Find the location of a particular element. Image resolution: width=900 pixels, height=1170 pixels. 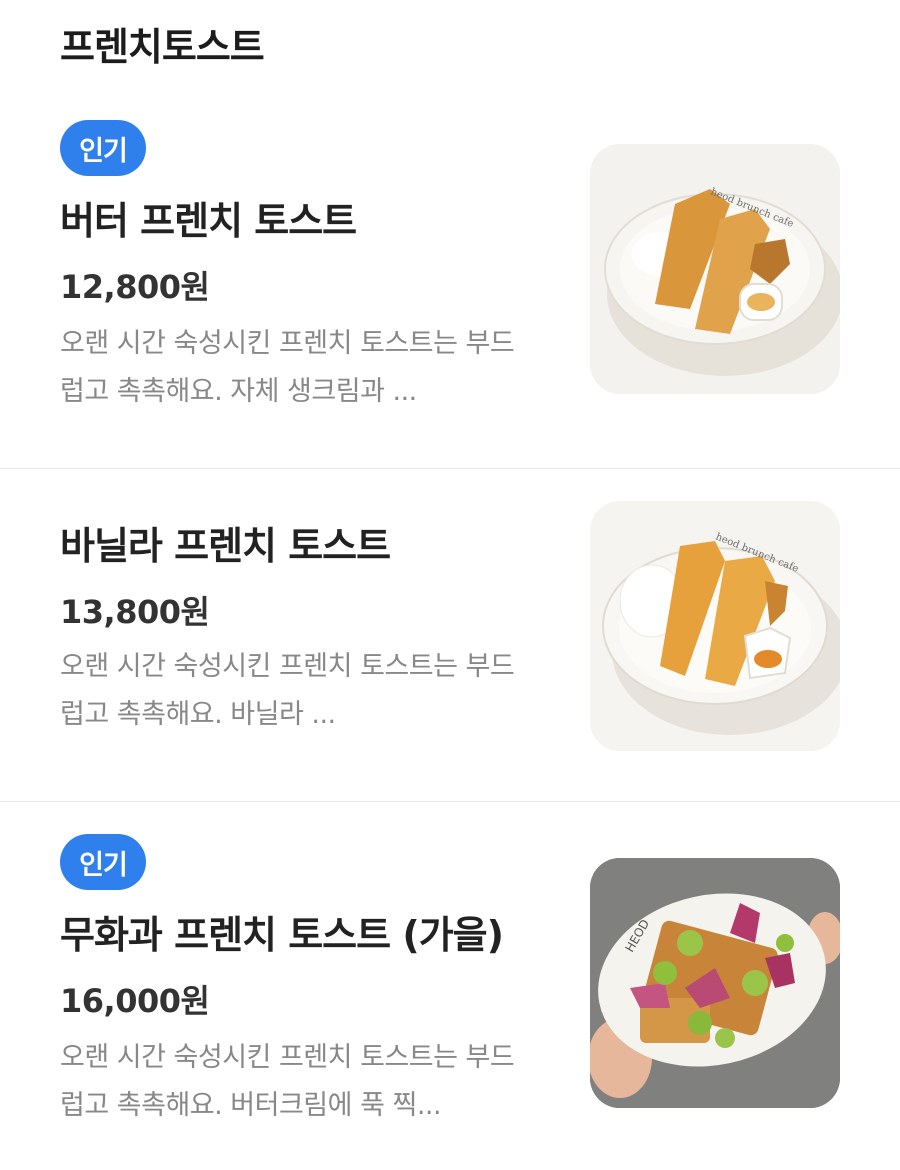

item-price: 12,800원 is located at coordinates (135, 287).